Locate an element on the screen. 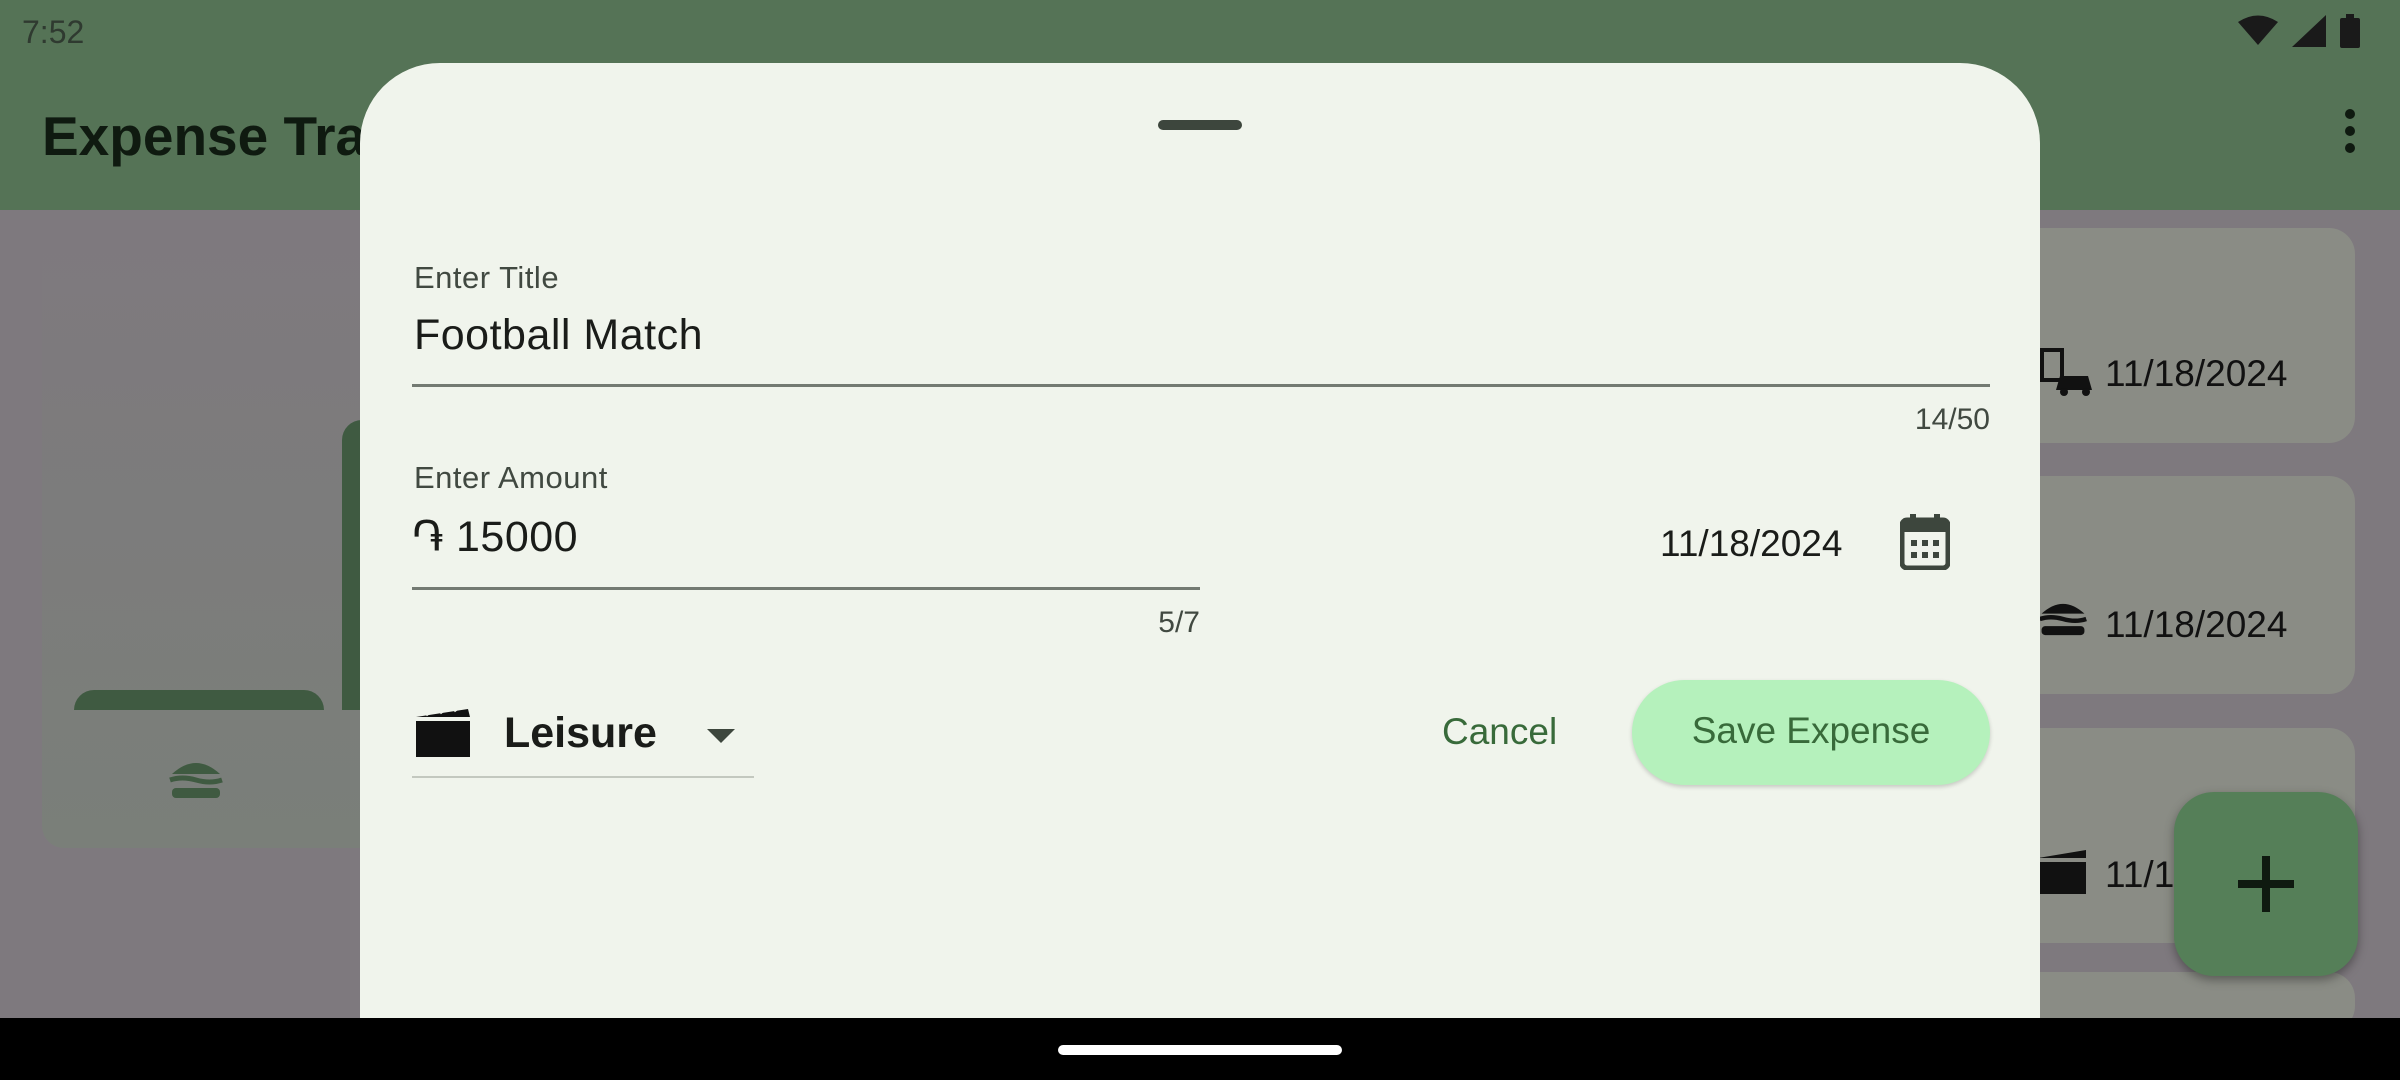  status-icons is located at coordinates (2299, 31).